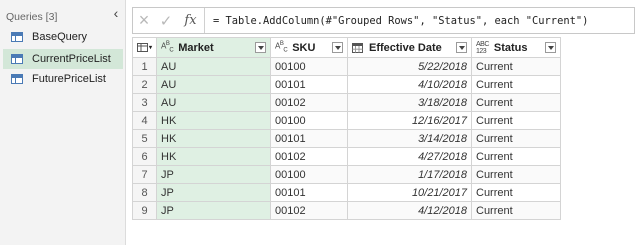  I want to click on insert-function-button: fx, so click(191, 20).